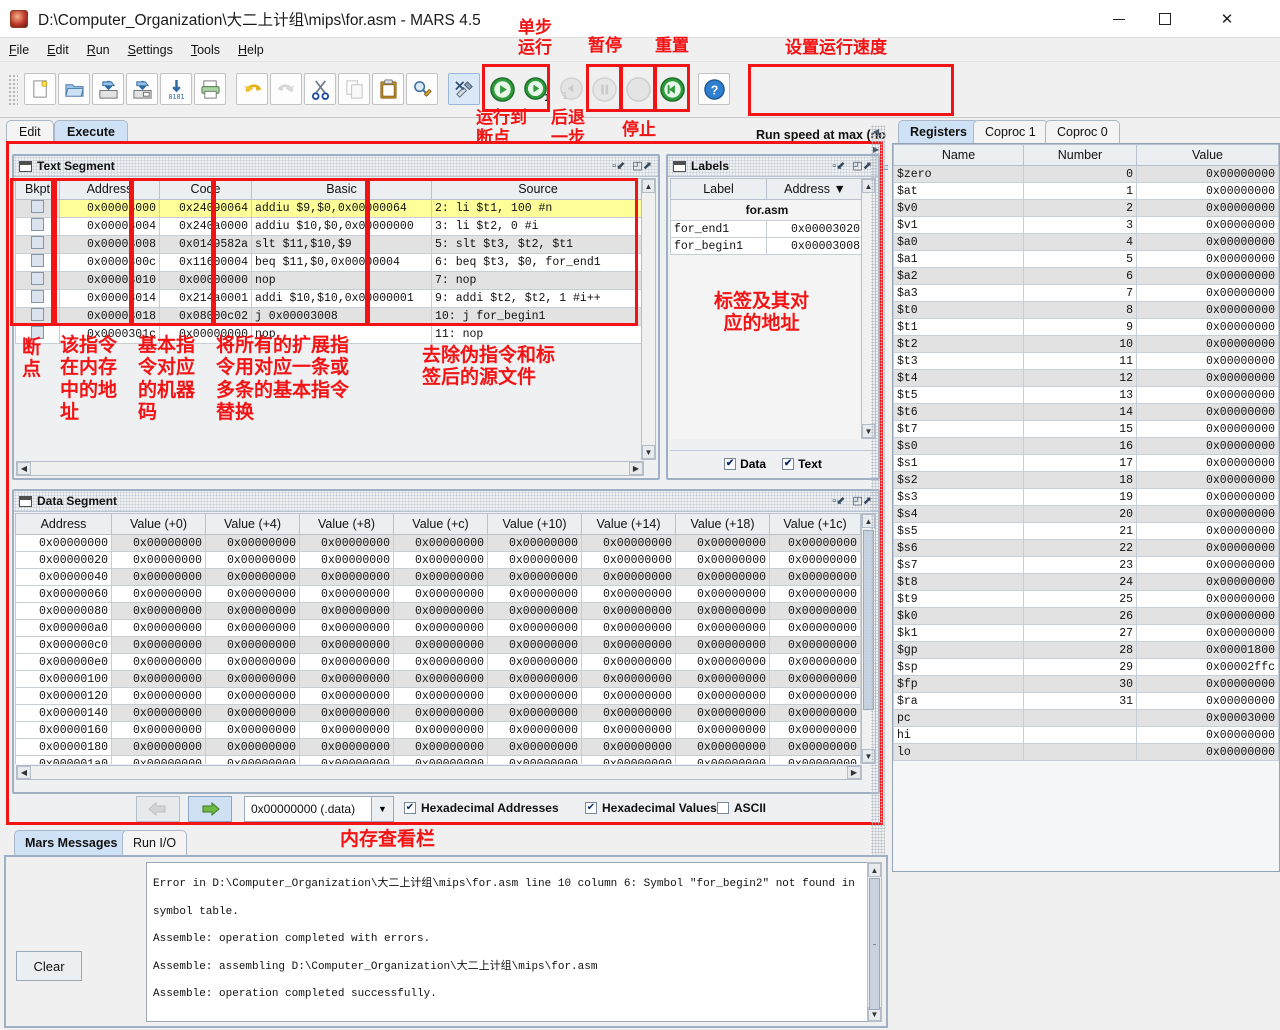 The image size is (1280, 1030). I want to click on dump-memory-icon: 0101, so click(176, 89).